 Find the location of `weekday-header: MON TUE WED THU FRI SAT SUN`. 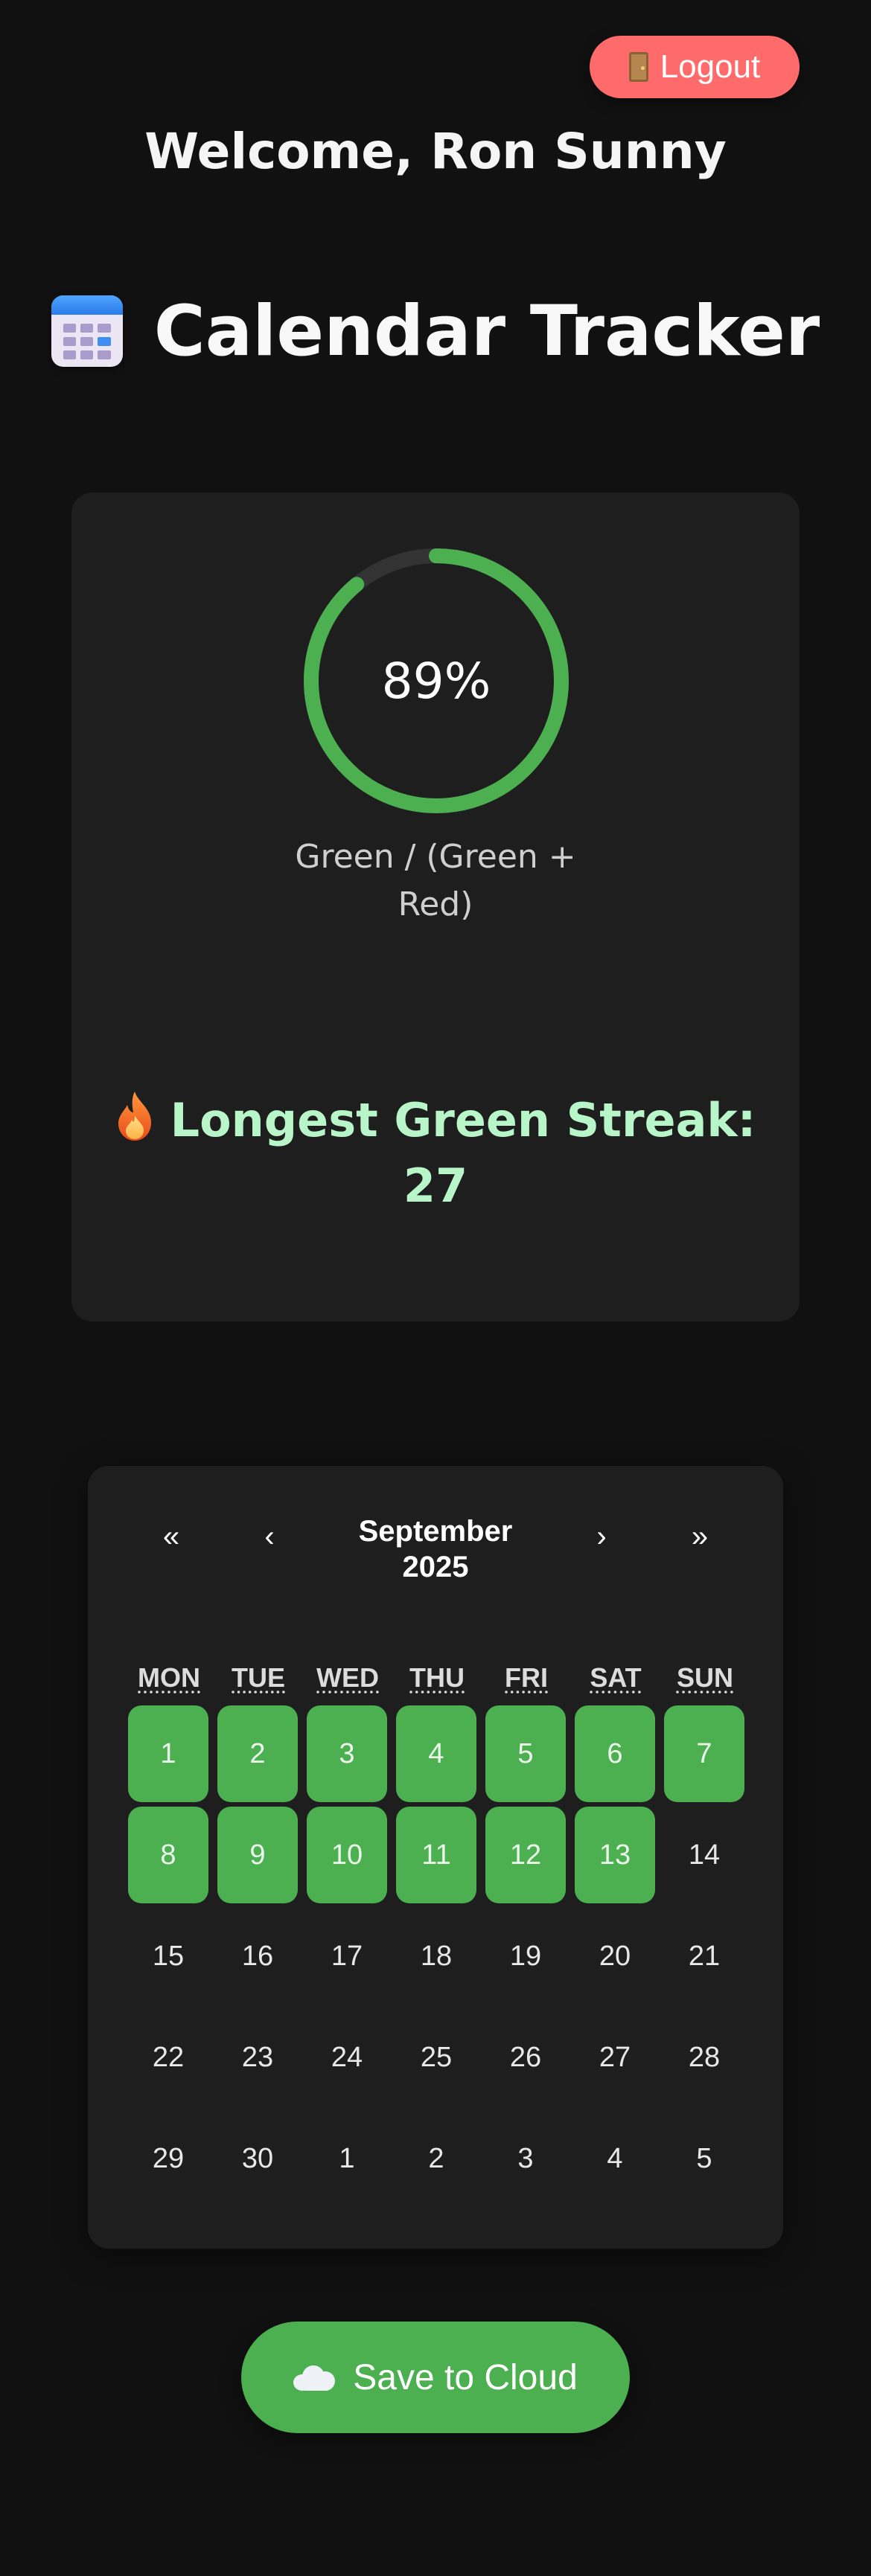

weekday-header: MON TUE WED THU FRI SAT SUN is located at coordinates (441, 1681).